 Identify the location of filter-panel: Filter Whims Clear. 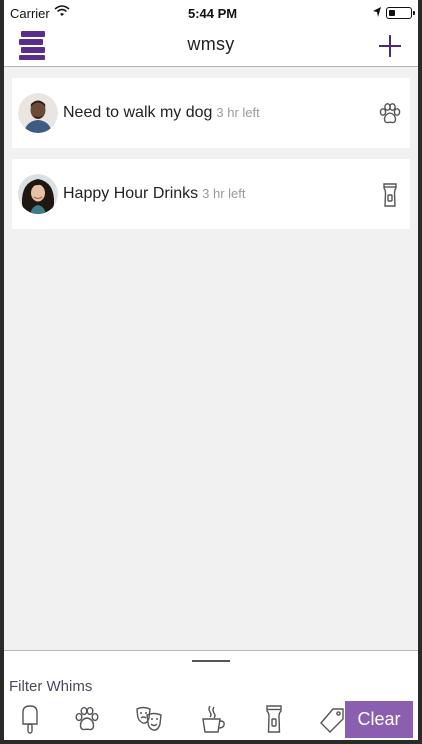
(211, 695).